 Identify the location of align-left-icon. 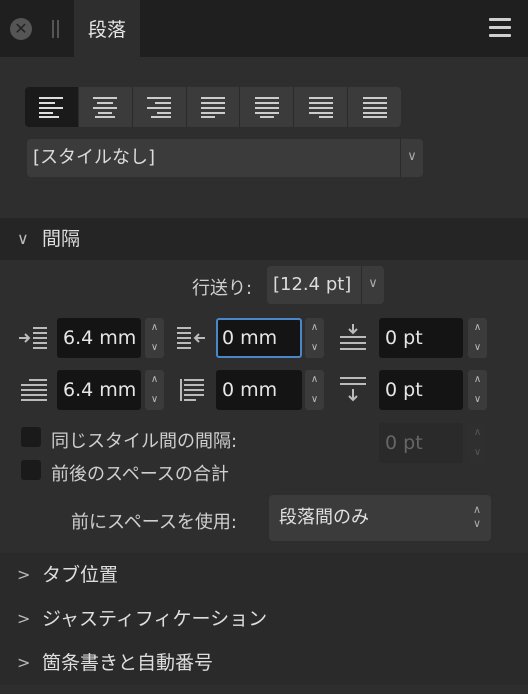
(51, 107).